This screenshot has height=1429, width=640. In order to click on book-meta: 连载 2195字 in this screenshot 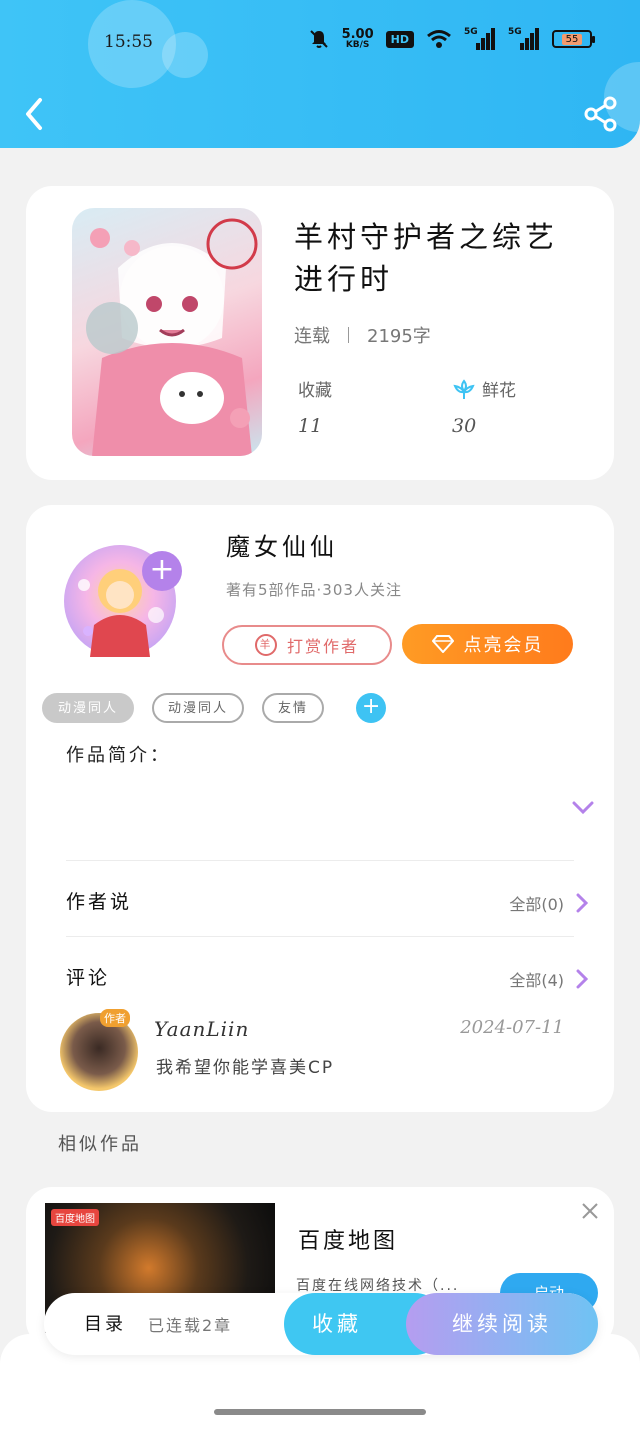, I will do `click(362, 335)`.